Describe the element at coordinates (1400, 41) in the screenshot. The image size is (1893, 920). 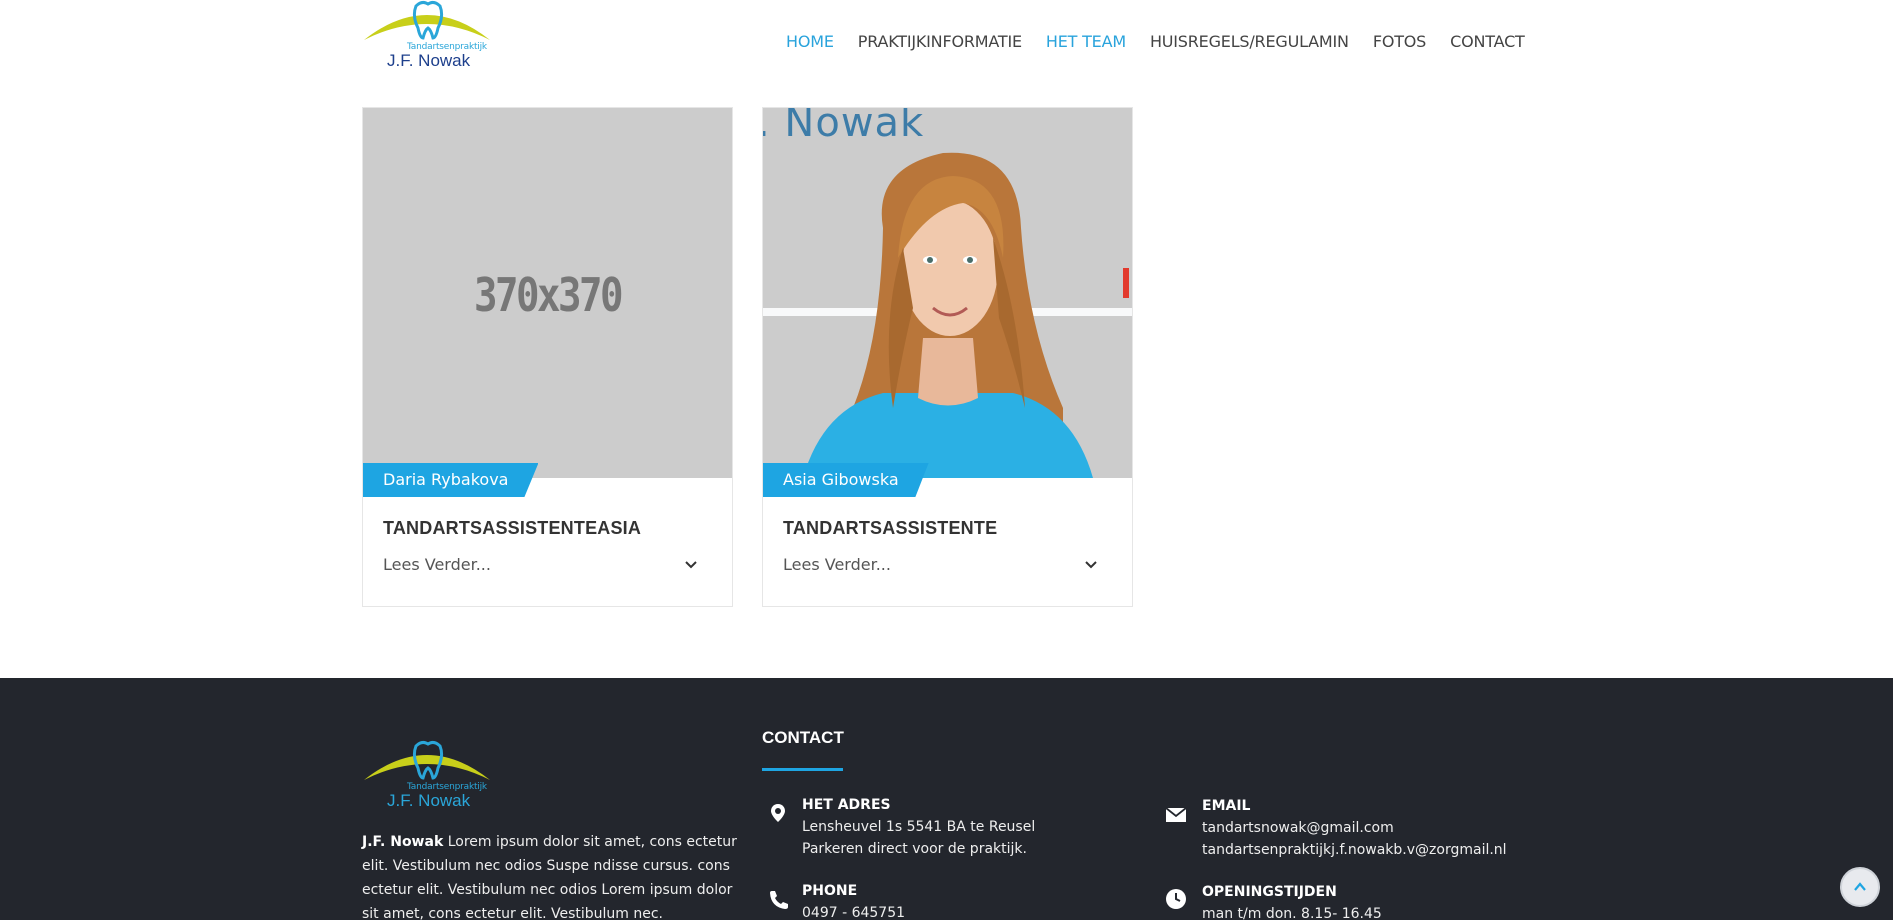
I see `nav-fotos: FOTOS` at that location.